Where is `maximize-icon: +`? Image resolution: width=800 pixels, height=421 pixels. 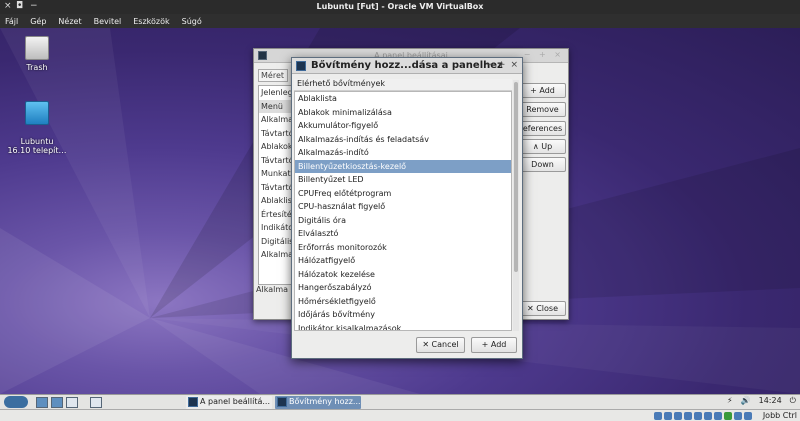 maximize-icon: + is located at coordinates (502, 65).